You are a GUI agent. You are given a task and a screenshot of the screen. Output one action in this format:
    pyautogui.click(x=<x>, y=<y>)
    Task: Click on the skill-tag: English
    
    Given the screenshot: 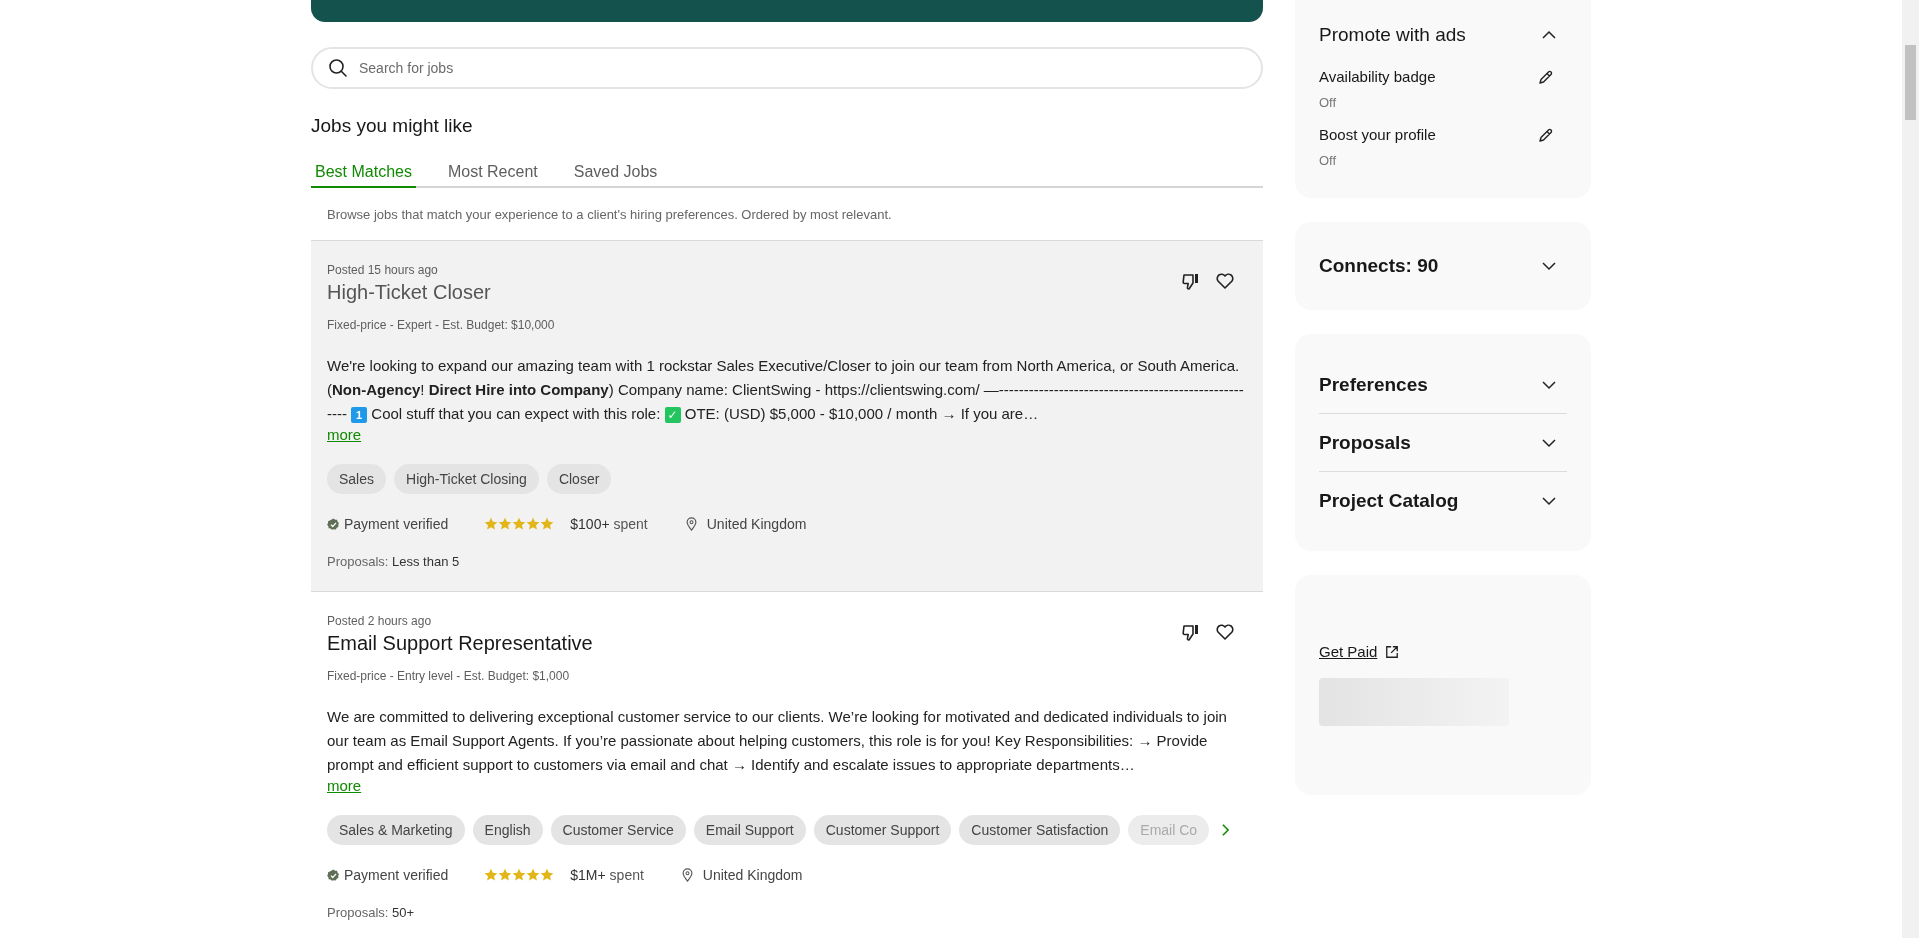 What is the action you would take?
    pyautogui.click(x=507, y=830)
    